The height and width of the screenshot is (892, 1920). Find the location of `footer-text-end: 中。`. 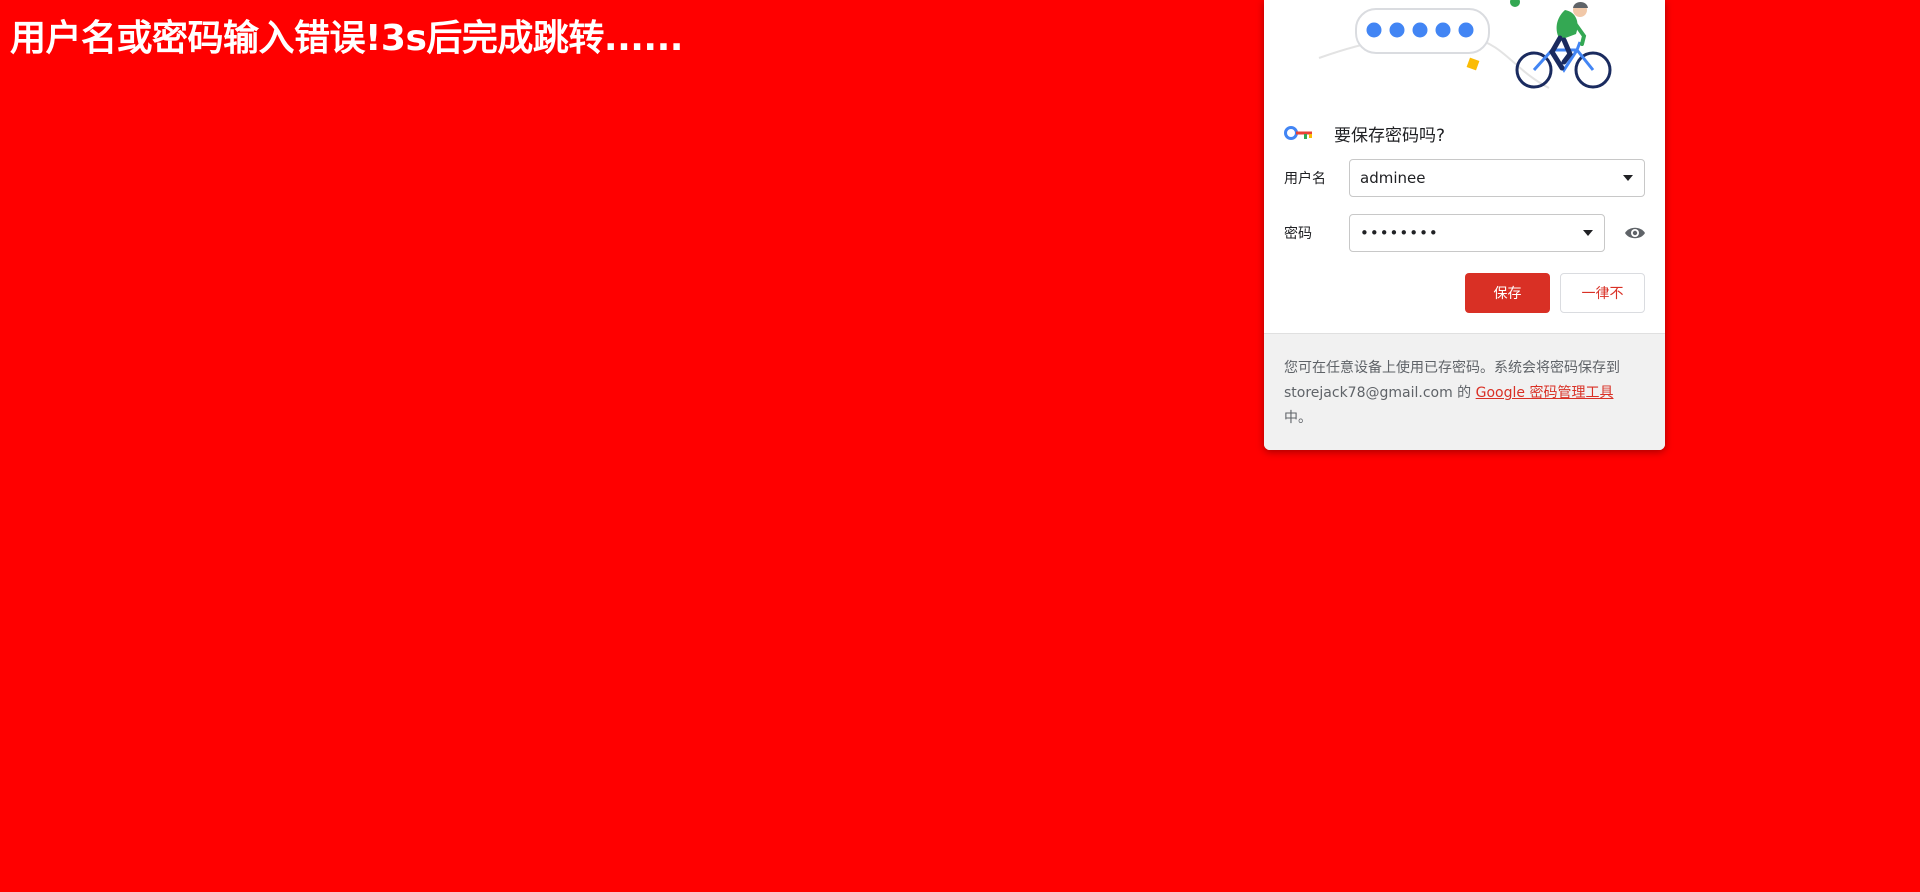

footer-text-end: 中。 is located at coordinates (1298, 418).